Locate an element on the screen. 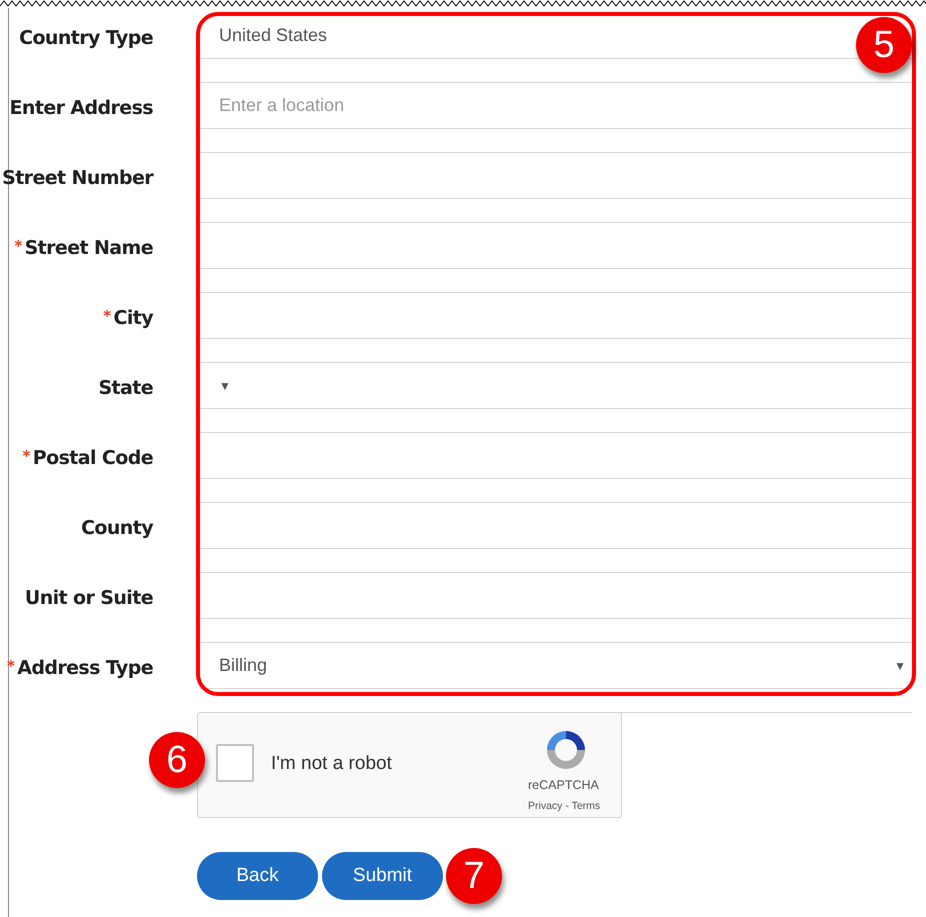 The width and height of the screenshot is (926, 917). checkbox is located at coordinates (235, 763).